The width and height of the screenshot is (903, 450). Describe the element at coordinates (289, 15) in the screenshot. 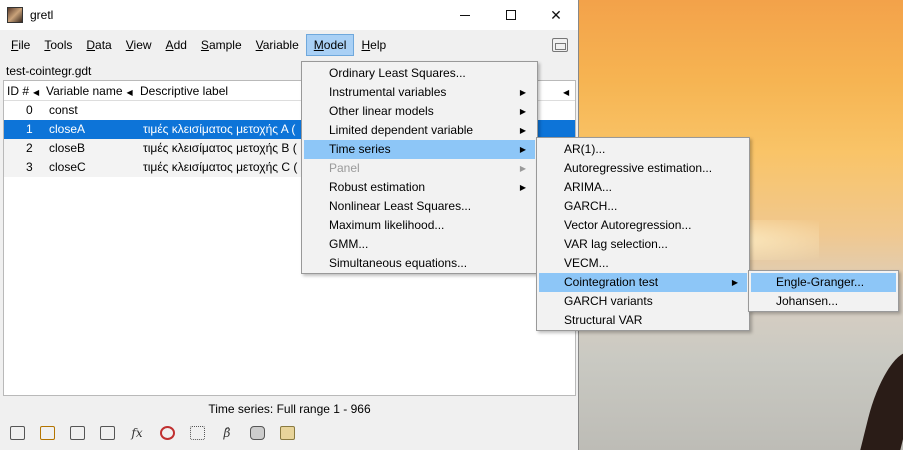

I see `title-bar: gretl ✕` at that location.